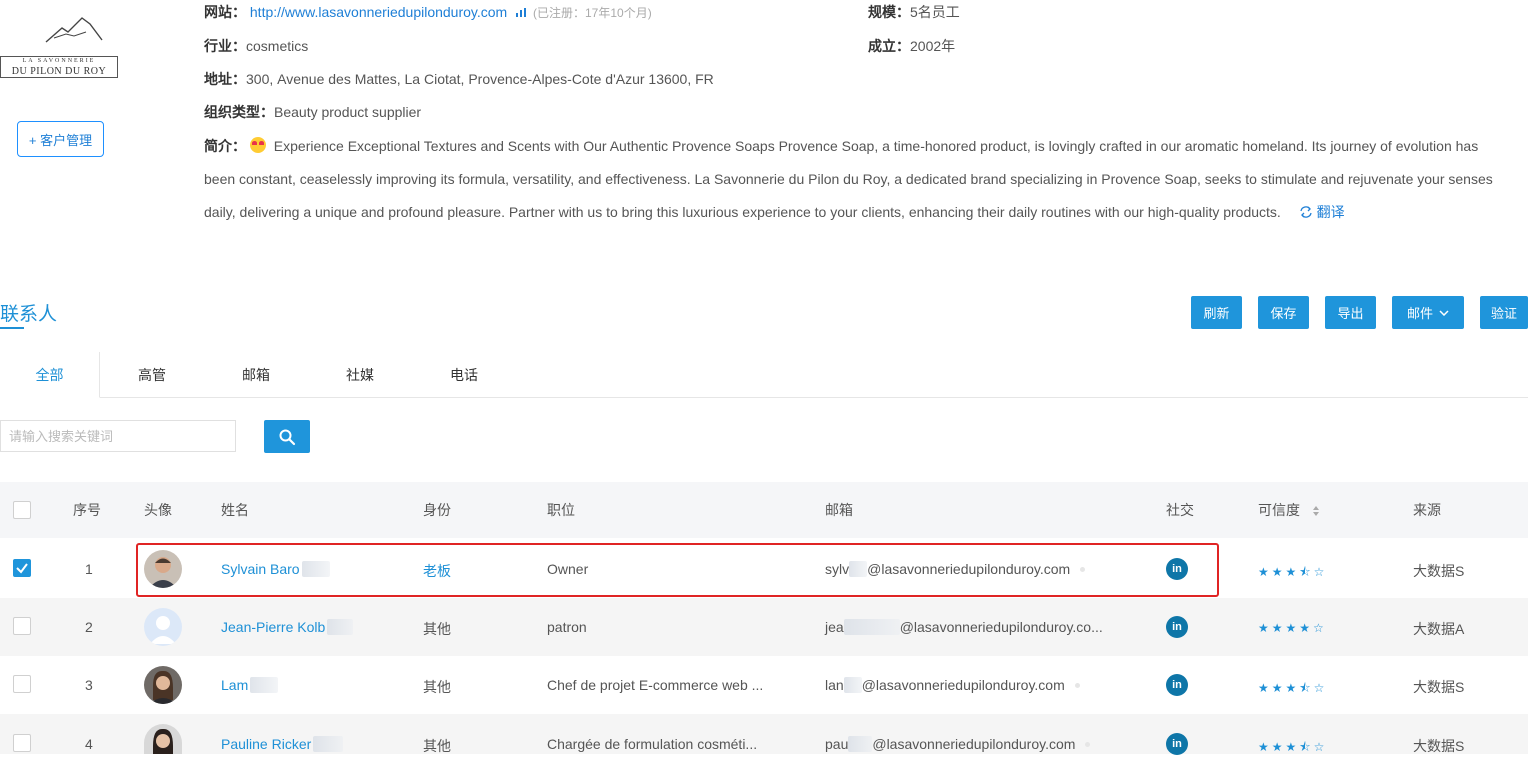 This screenshot has height=759, width=1528. Describe the element at coordinates (1439, 629) in the screenshot. I see `contact-source: 大数据A` at that location.